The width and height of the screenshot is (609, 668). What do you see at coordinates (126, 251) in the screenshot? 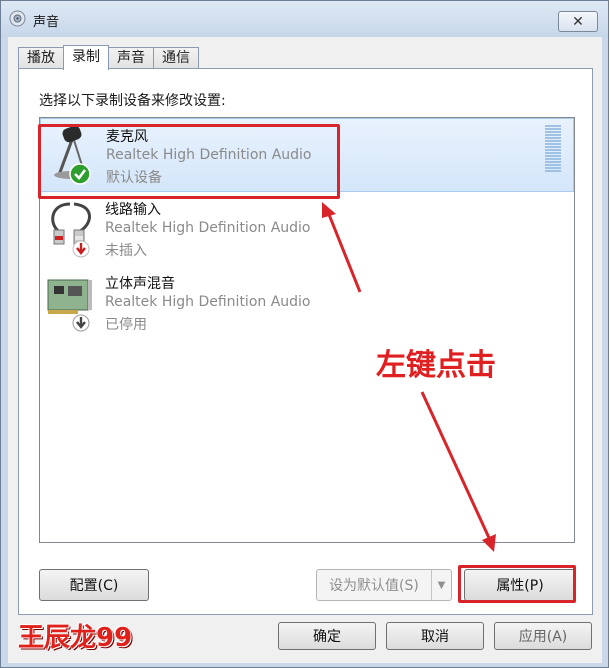
I see `device-status: 未插入` at bounding box center [126, 251].